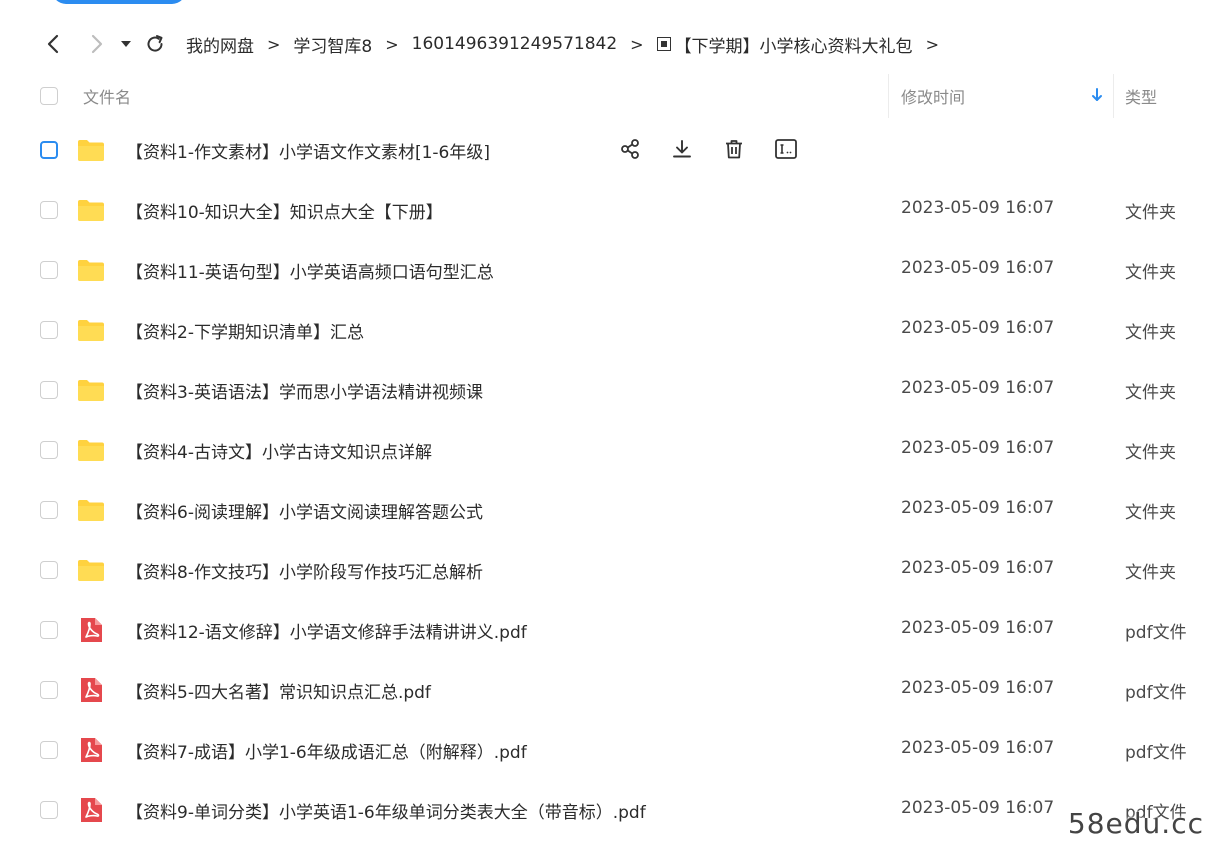 Image resolution: width=1220 pixels, height=850 pixels. What do you see at coordinates (304, 570) in the screenshot?
I see `file-name: 【资料8-作文技巧】小学阶段写作技巧汇总解析` at bounding box center [304, 570].